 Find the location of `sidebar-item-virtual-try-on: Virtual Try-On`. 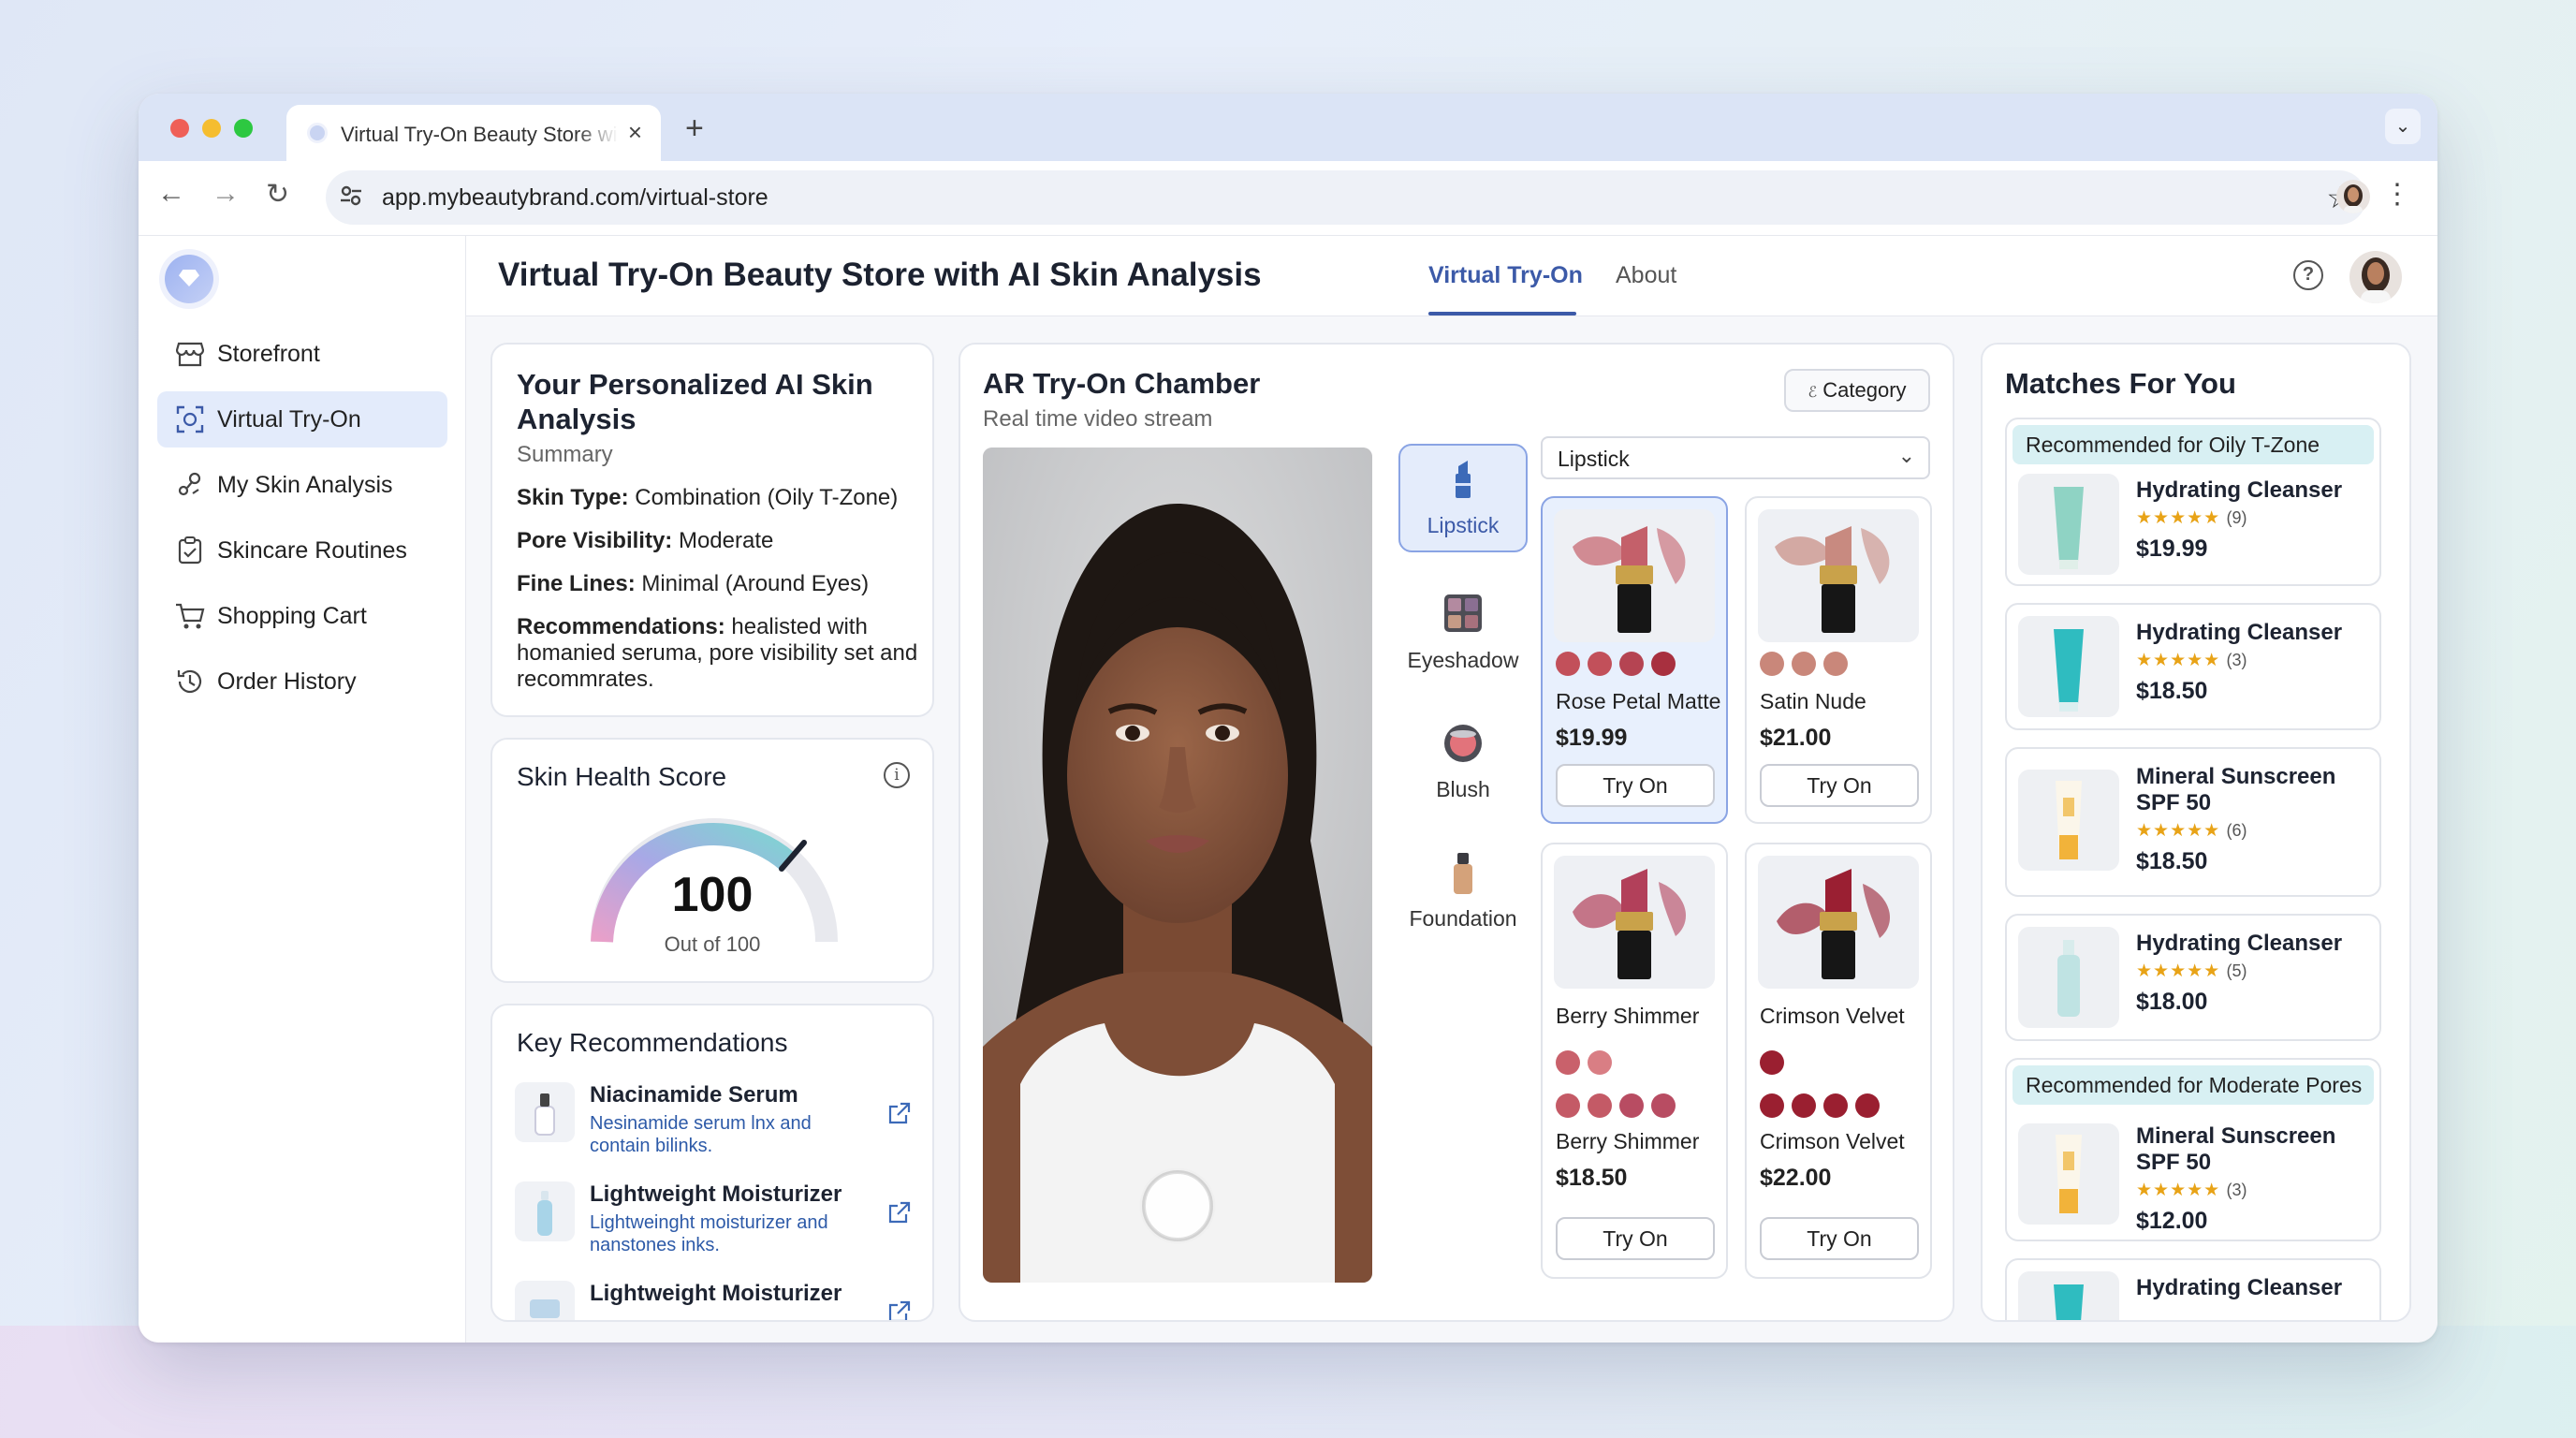

sidebar-item-virtual-try-on: Virtual Try-On is located at coordinates (302, 419).